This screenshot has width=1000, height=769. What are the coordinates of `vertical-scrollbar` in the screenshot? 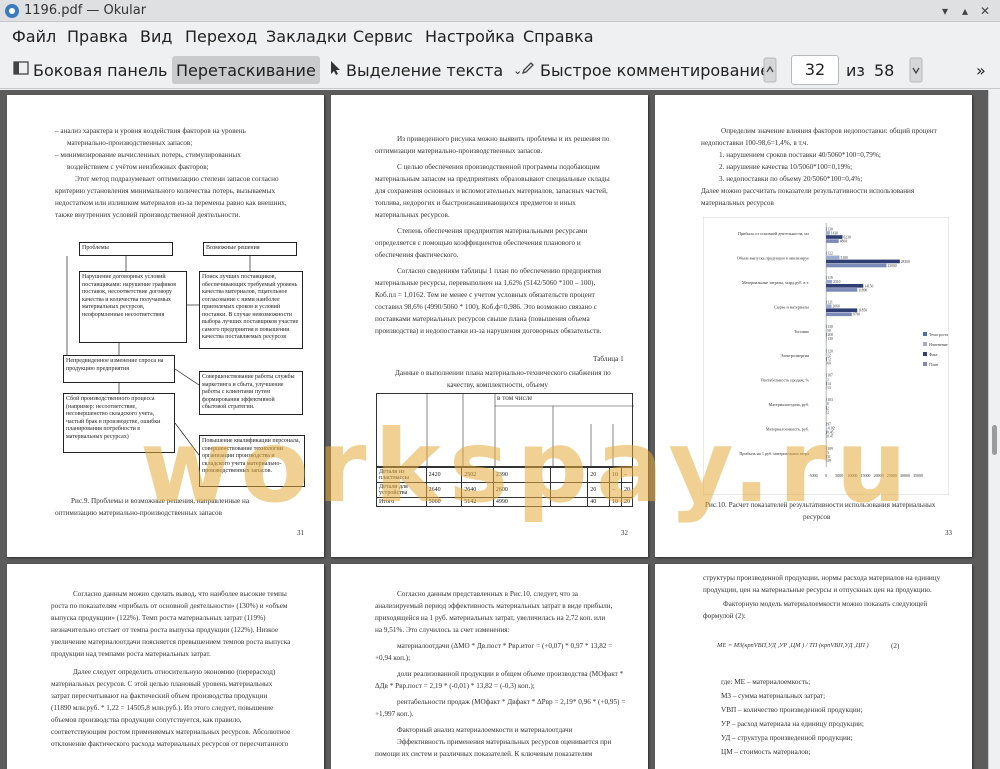 It's located at (994, 429).